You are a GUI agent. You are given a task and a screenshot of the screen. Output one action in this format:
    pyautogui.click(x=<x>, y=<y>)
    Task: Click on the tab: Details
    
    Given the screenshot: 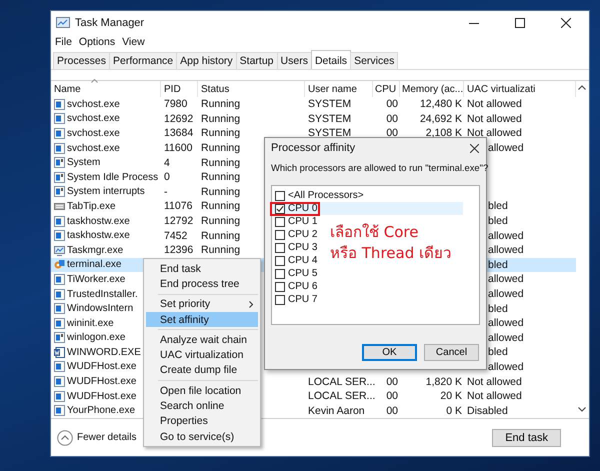 What is the action you would take?
    pyautogui.click(x=331, y=59)
    